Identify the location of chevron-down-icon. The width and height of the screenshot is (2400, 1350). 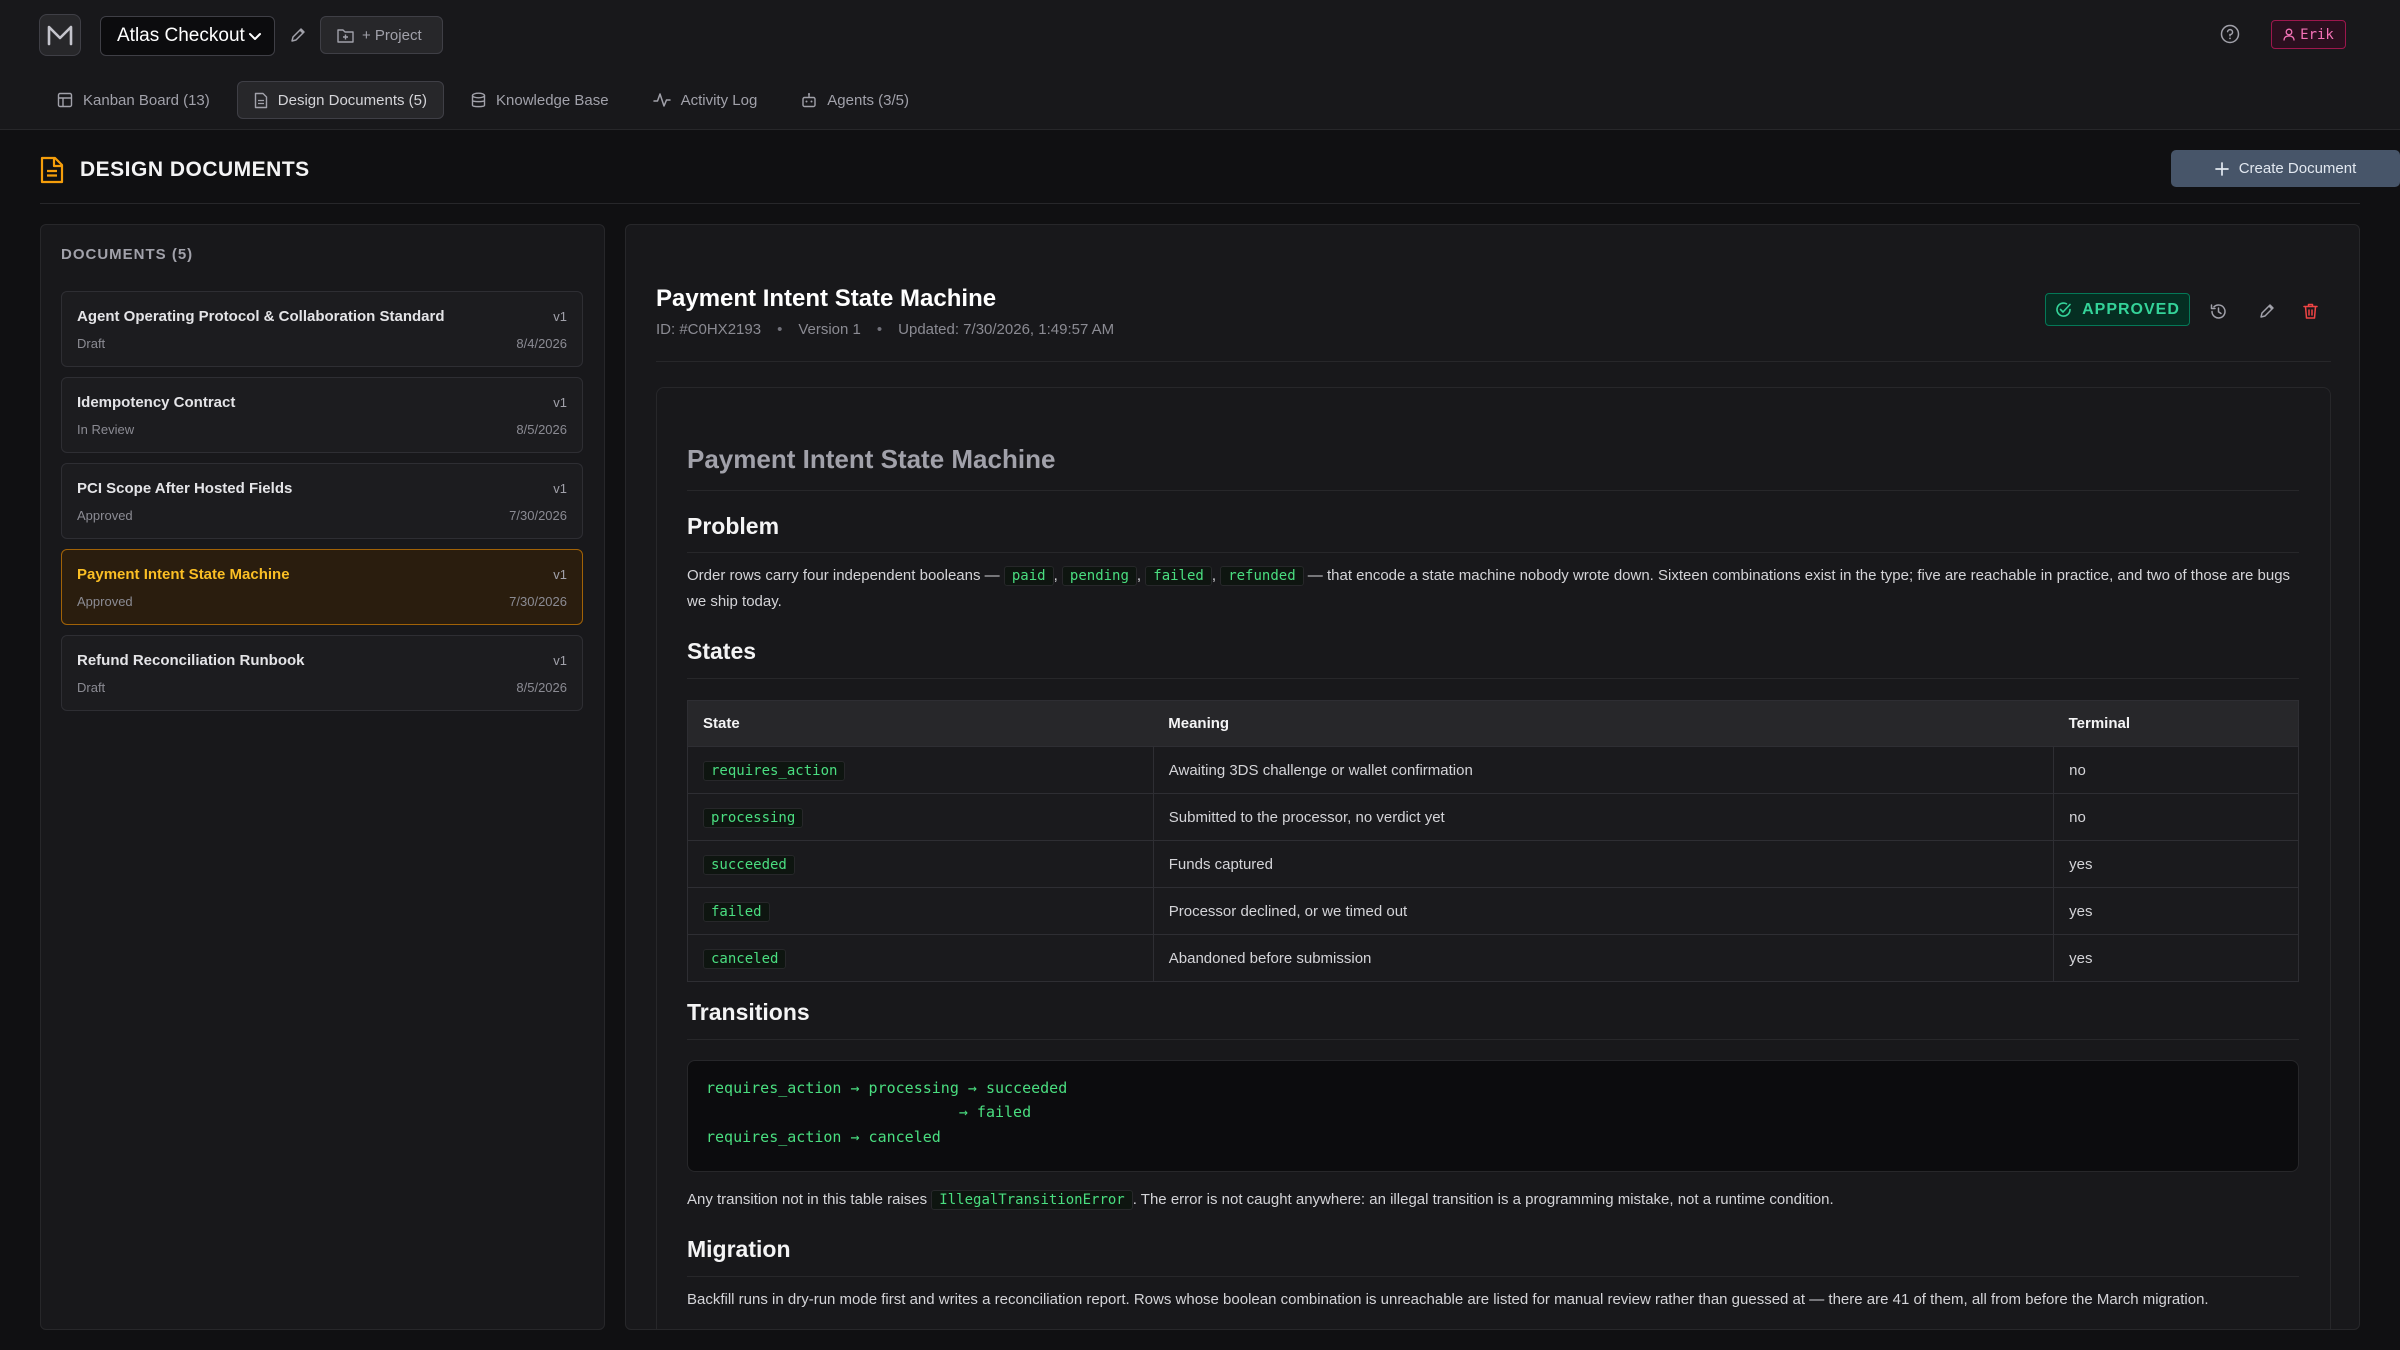
(255, 36).